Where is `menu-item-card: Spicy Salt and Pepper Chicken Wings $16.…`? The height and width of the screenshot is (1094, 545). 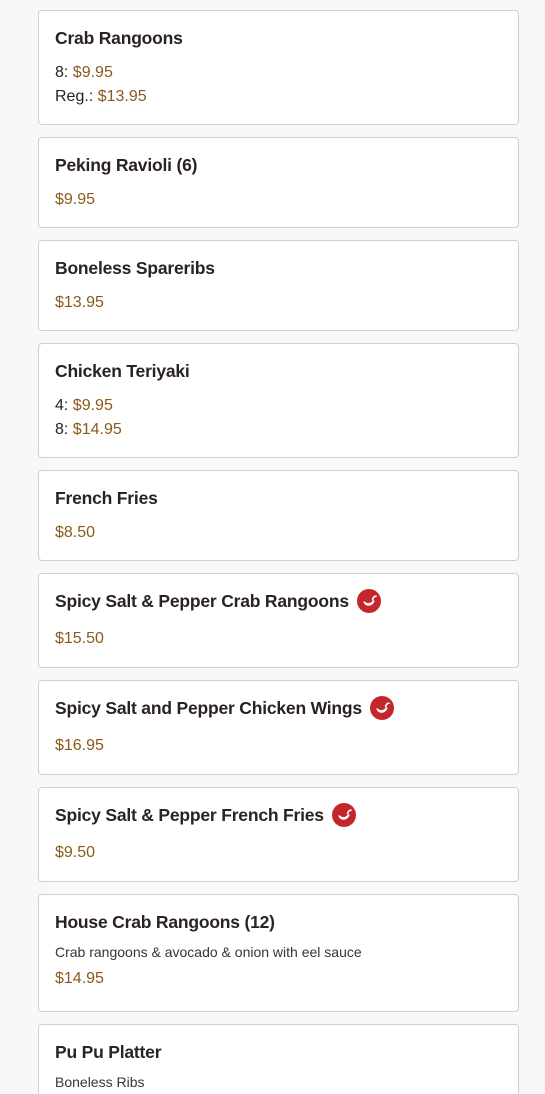 menu-item-card: Spicy Salt and Pepper Chicken Wings $16.… is located at coordinates (278, 727).